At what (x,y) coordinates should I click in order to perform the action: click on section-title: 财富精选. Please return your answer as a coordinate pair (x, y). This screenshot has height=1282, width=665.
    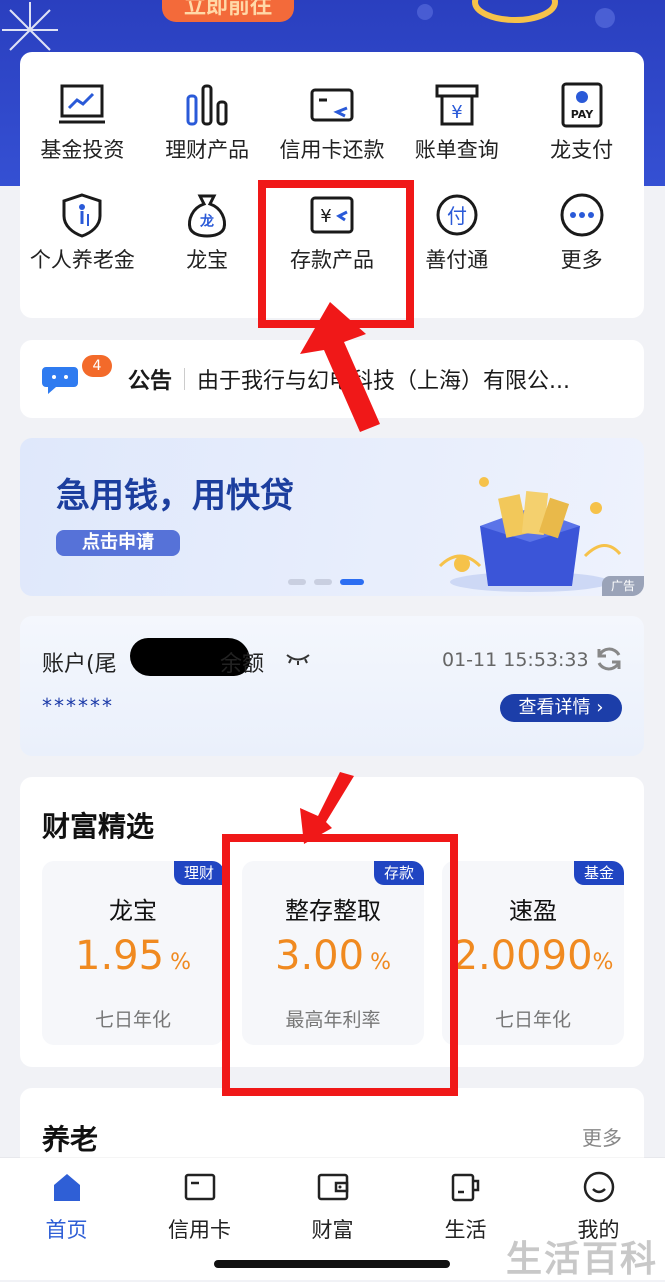
    Looking at the image, I should click on (98, 826).